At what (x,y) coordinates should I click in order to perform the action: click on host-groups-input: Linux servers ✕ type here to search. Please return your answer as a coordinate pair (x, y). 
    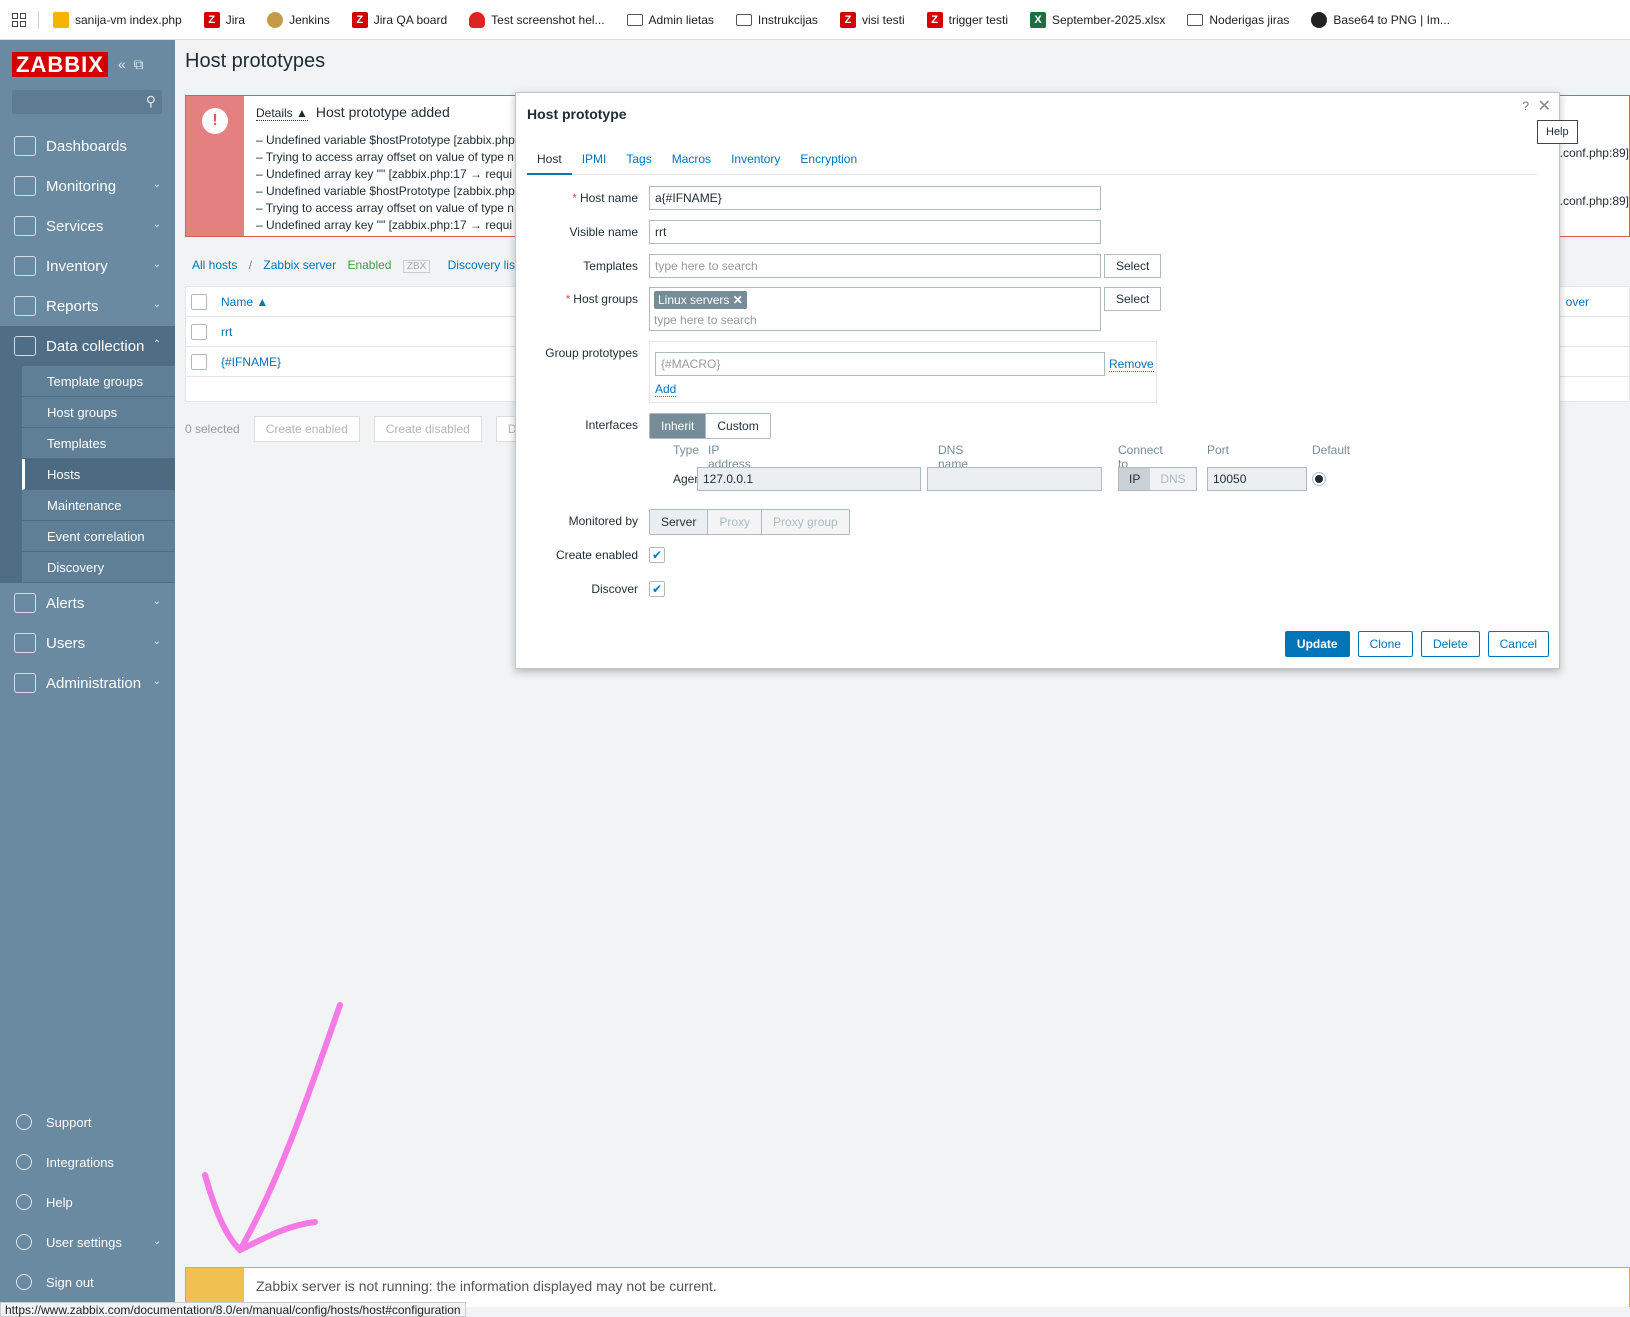
    Looking at the image, I should click on (875, 309).